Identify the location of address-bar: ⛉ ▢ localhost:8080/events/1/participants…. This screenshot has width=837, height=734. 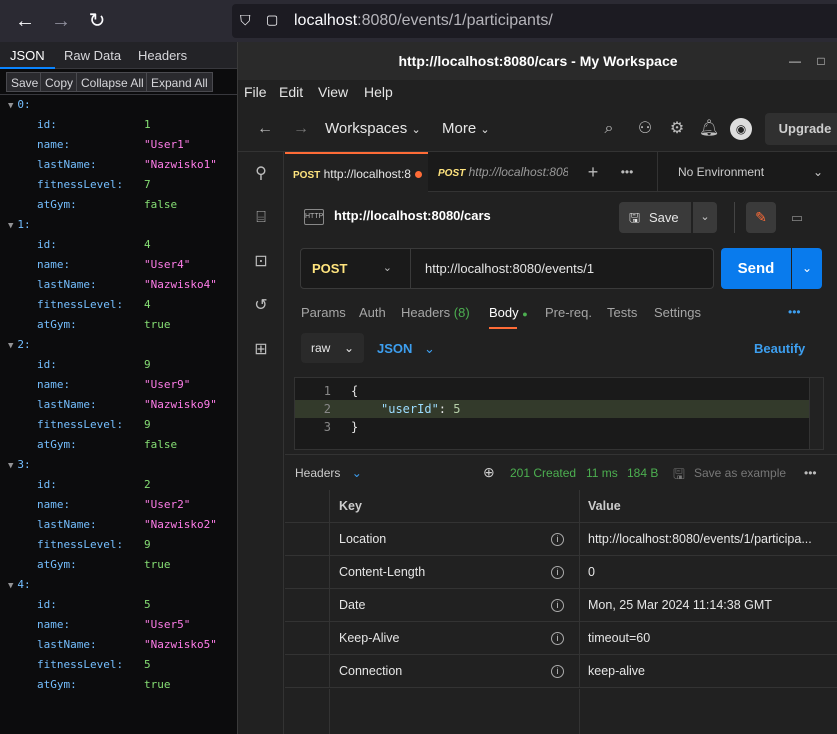
(534, 21).